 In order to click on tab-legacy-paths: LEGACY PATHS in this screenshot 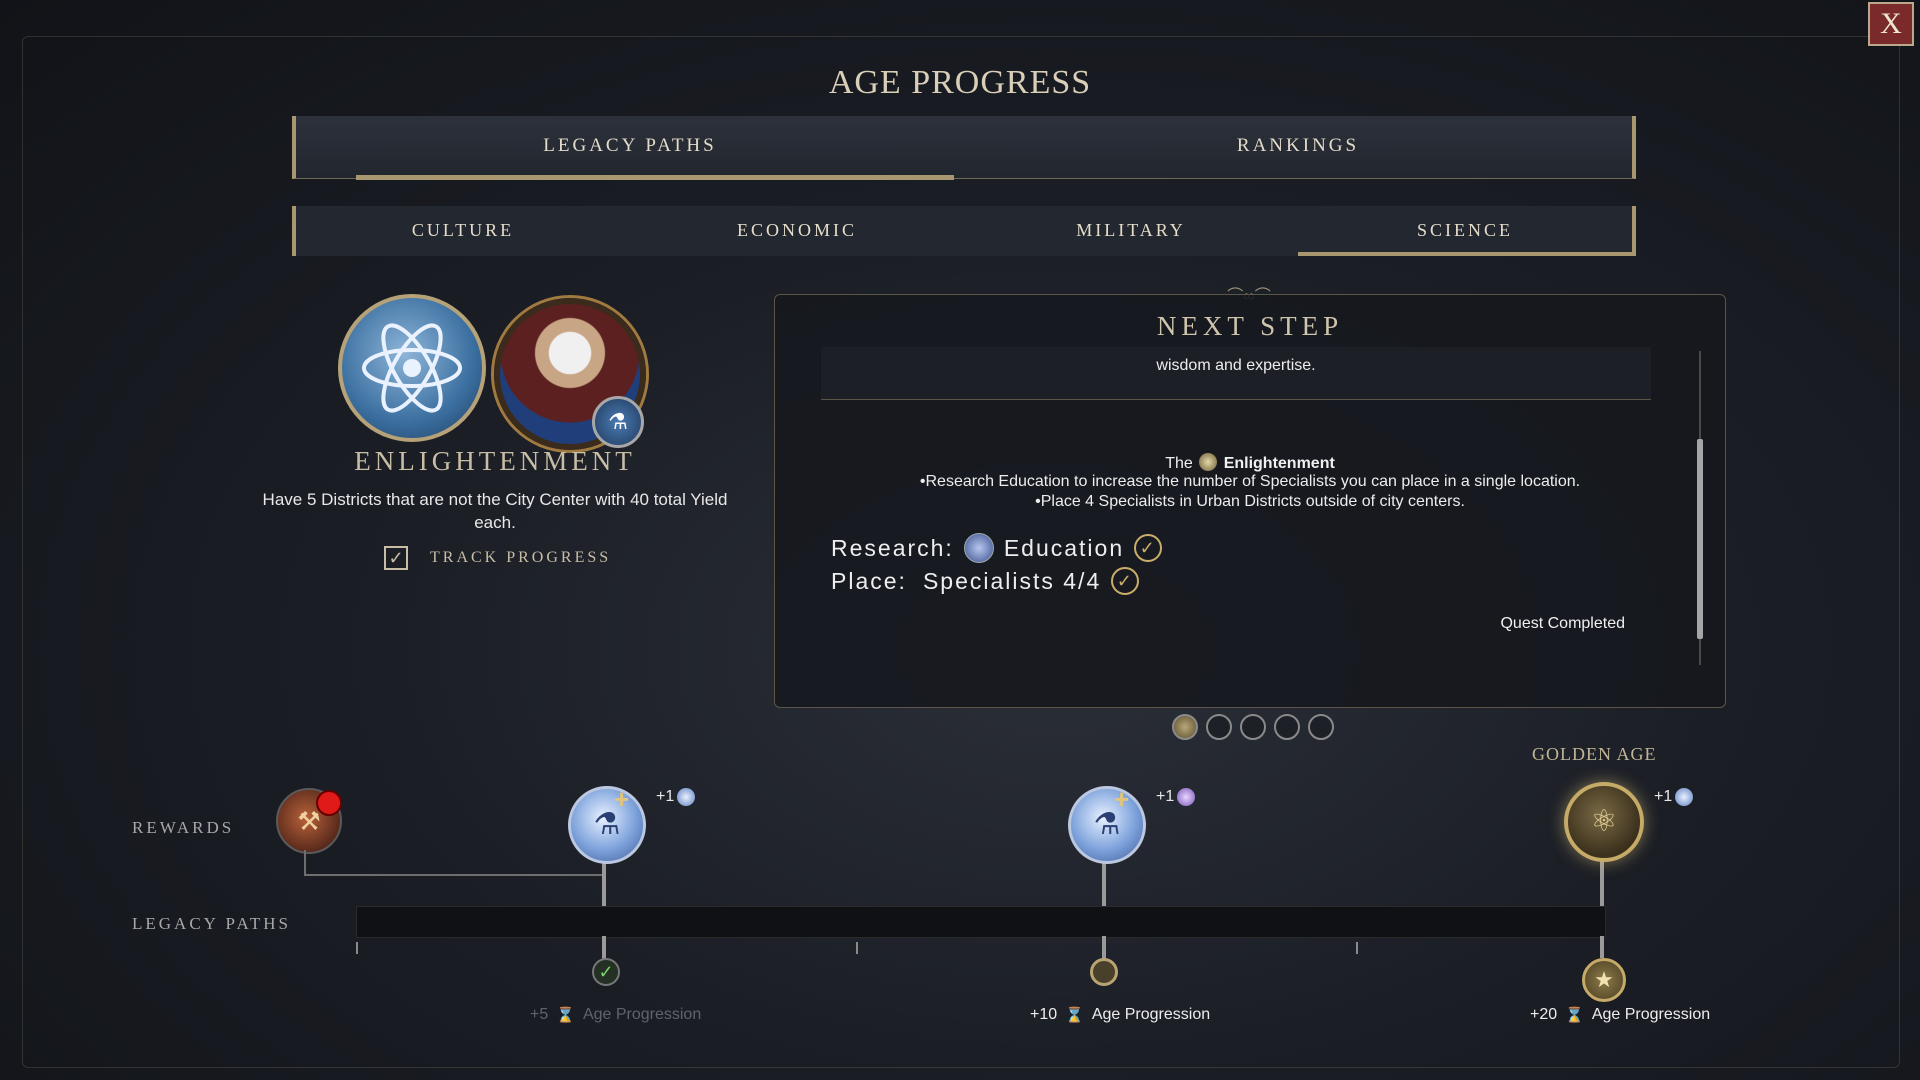, I will do `click(630, 148)`.